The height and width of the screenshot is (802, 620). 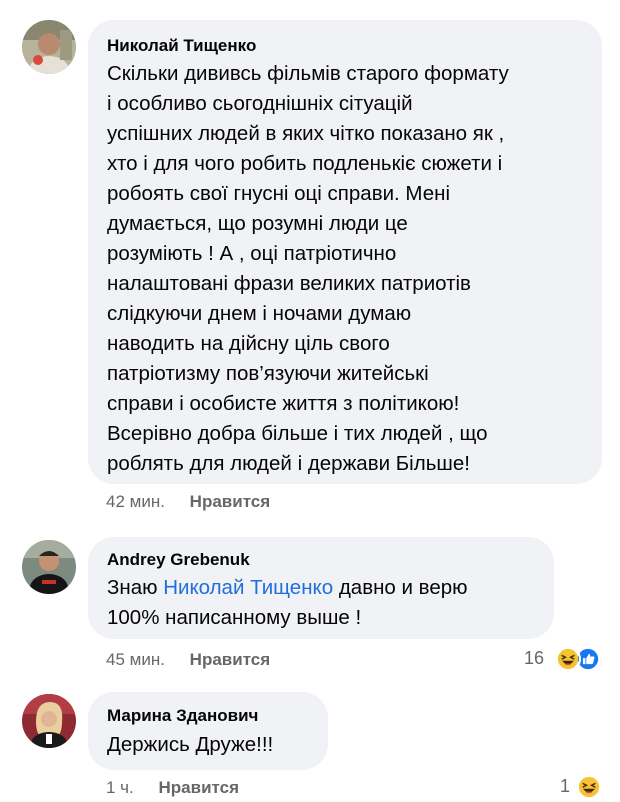 I want to click on comment-text-line: Держись Друже!!!, so click(x=190, y=744).